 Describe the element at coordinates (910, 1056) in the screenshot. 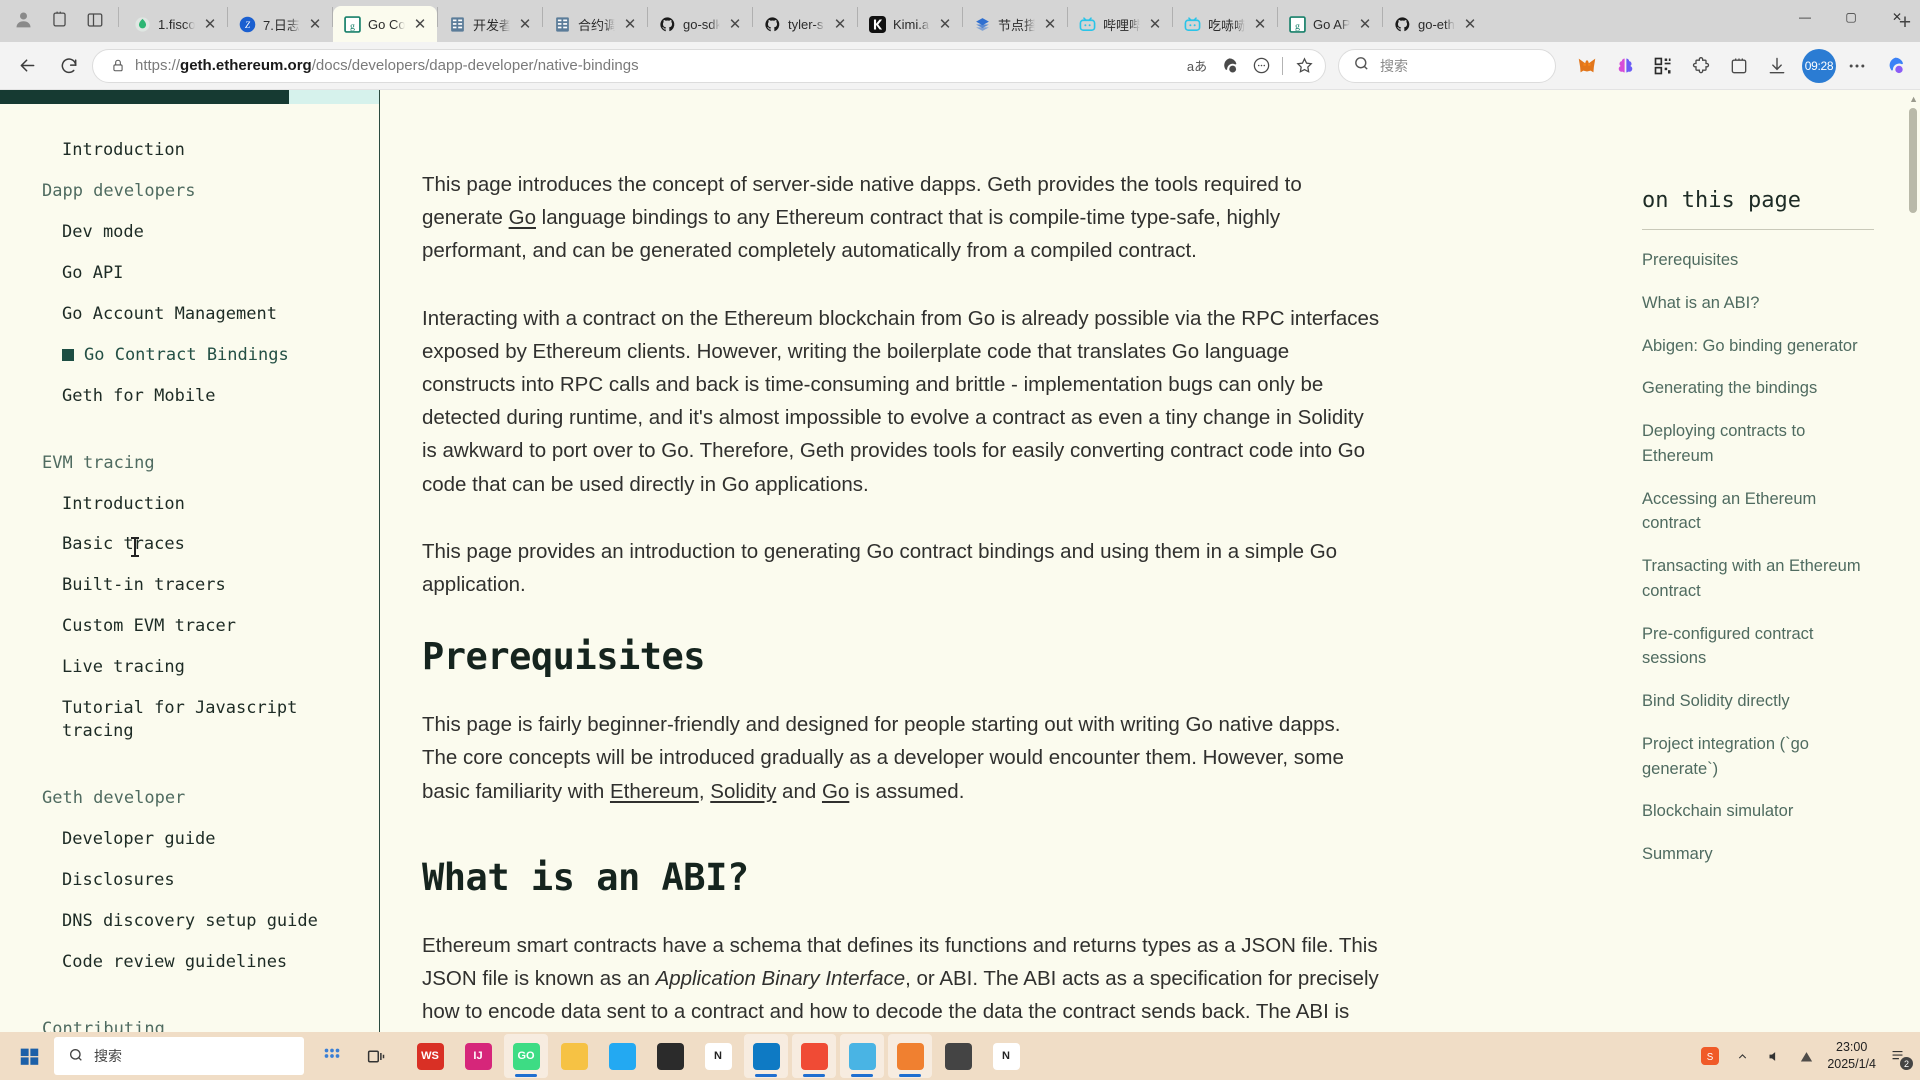

I see `app-orange` at that location.